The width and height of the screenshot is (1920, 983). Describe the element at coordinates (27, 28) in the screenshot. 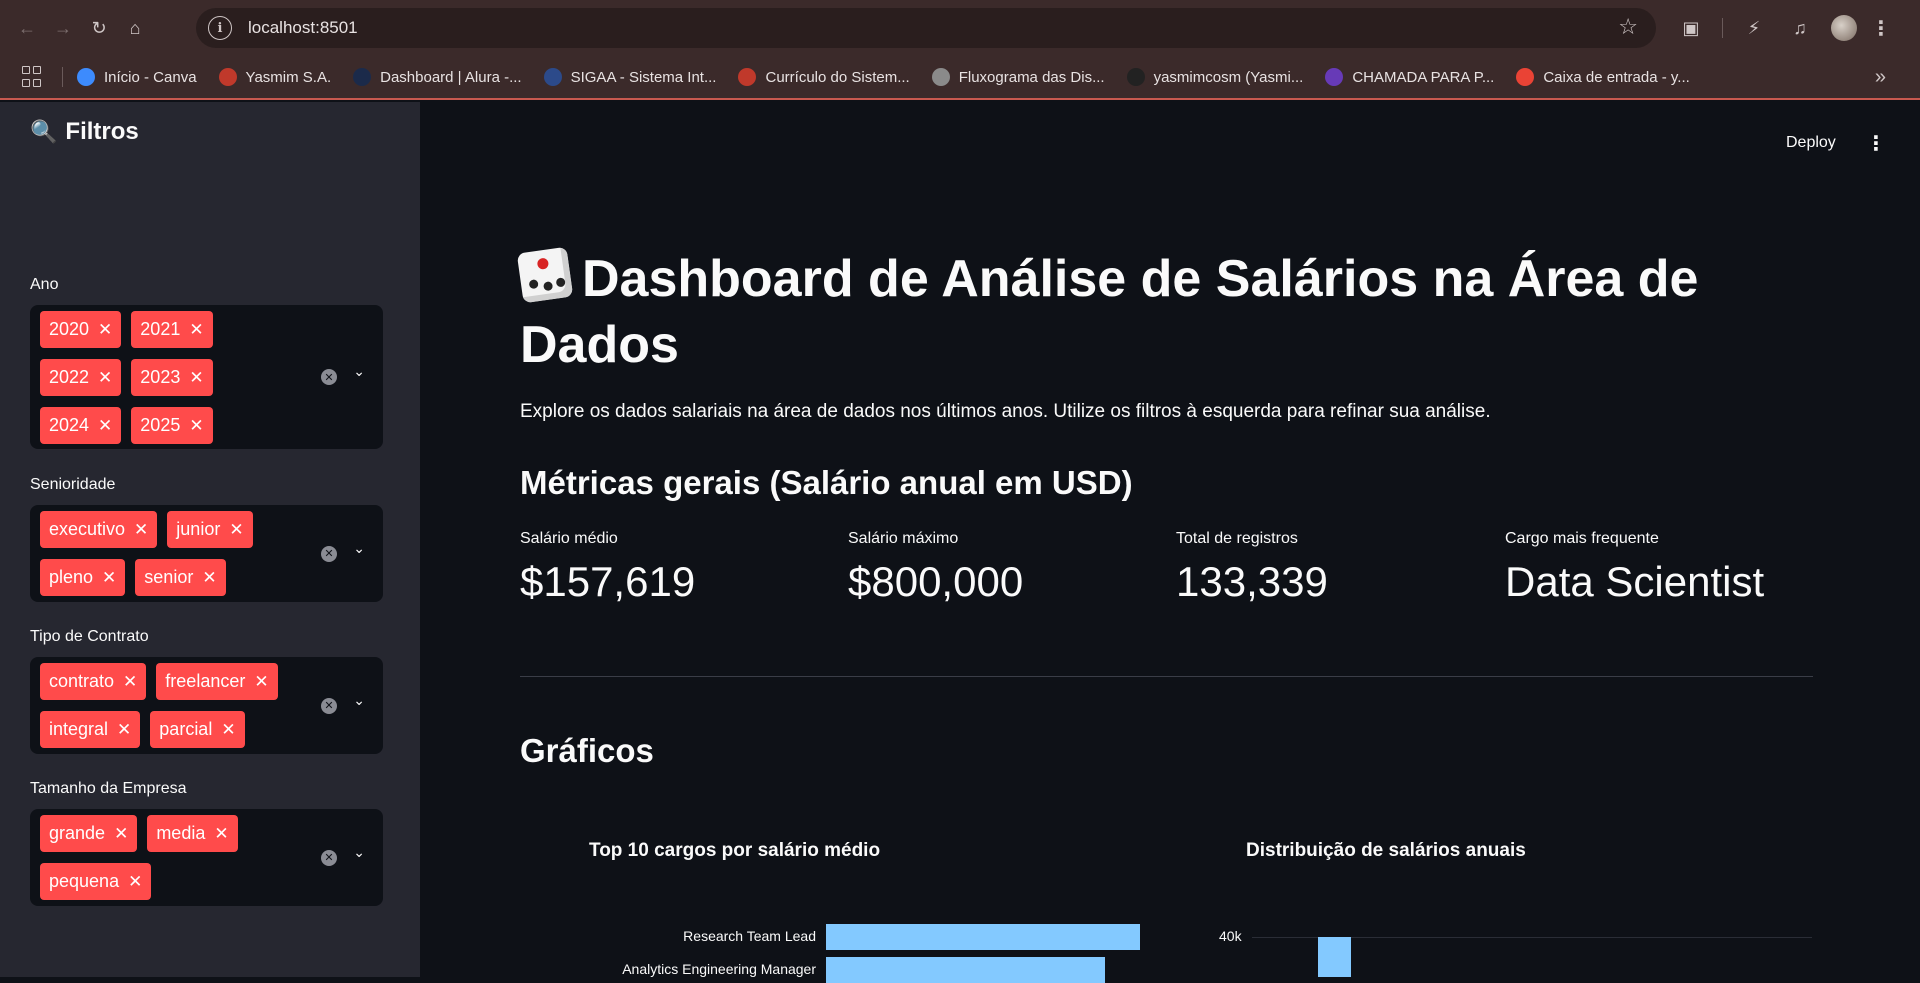

I see `back-arrow-icon: ←` at that location.